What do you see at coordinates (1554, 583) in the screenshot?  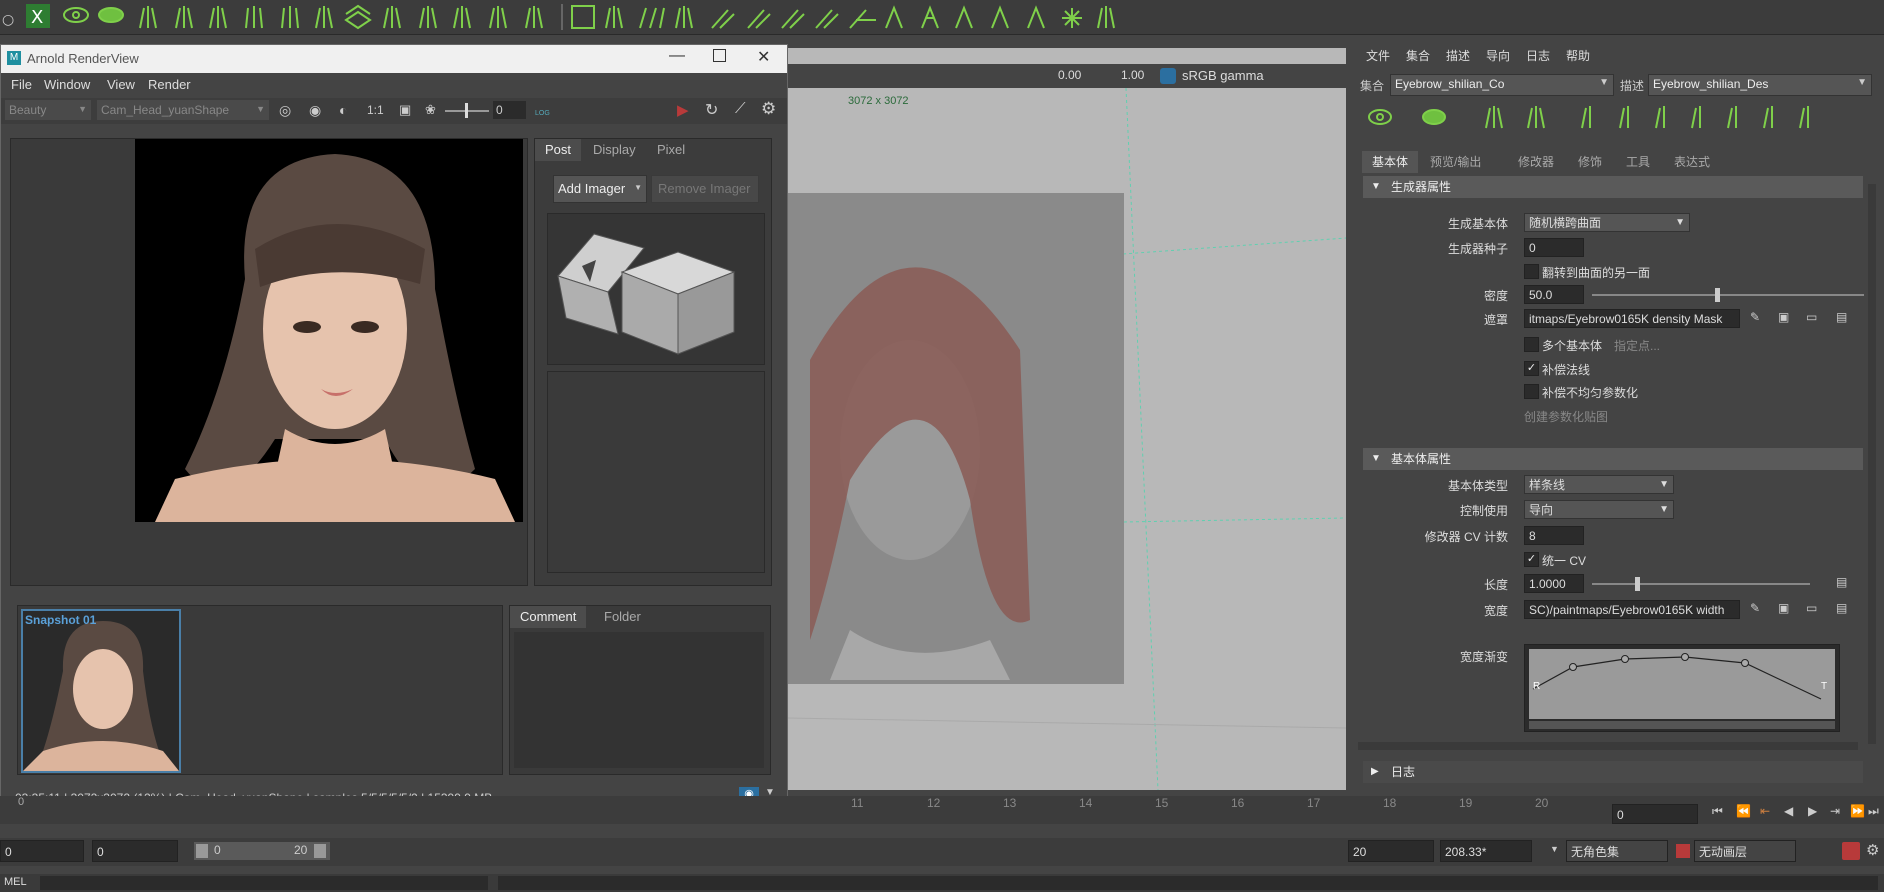 I see `length-field: 1.0000` at bounding box center [1554, 583].